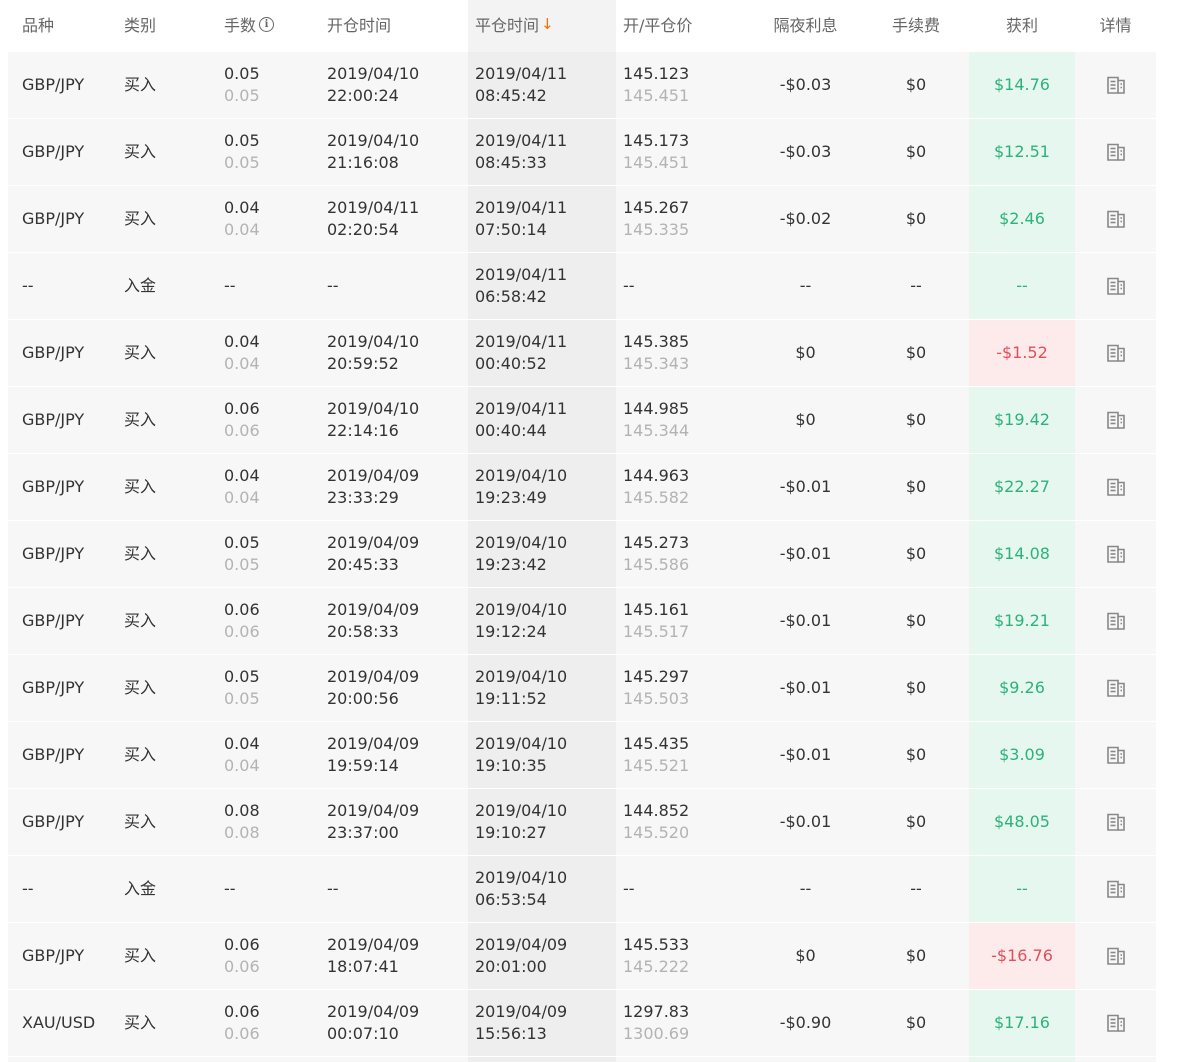  What do you see at coordinates (1022, 553) in the screenshot?
I see `profit-value: $14.08` at bounding box center [1022, 553].